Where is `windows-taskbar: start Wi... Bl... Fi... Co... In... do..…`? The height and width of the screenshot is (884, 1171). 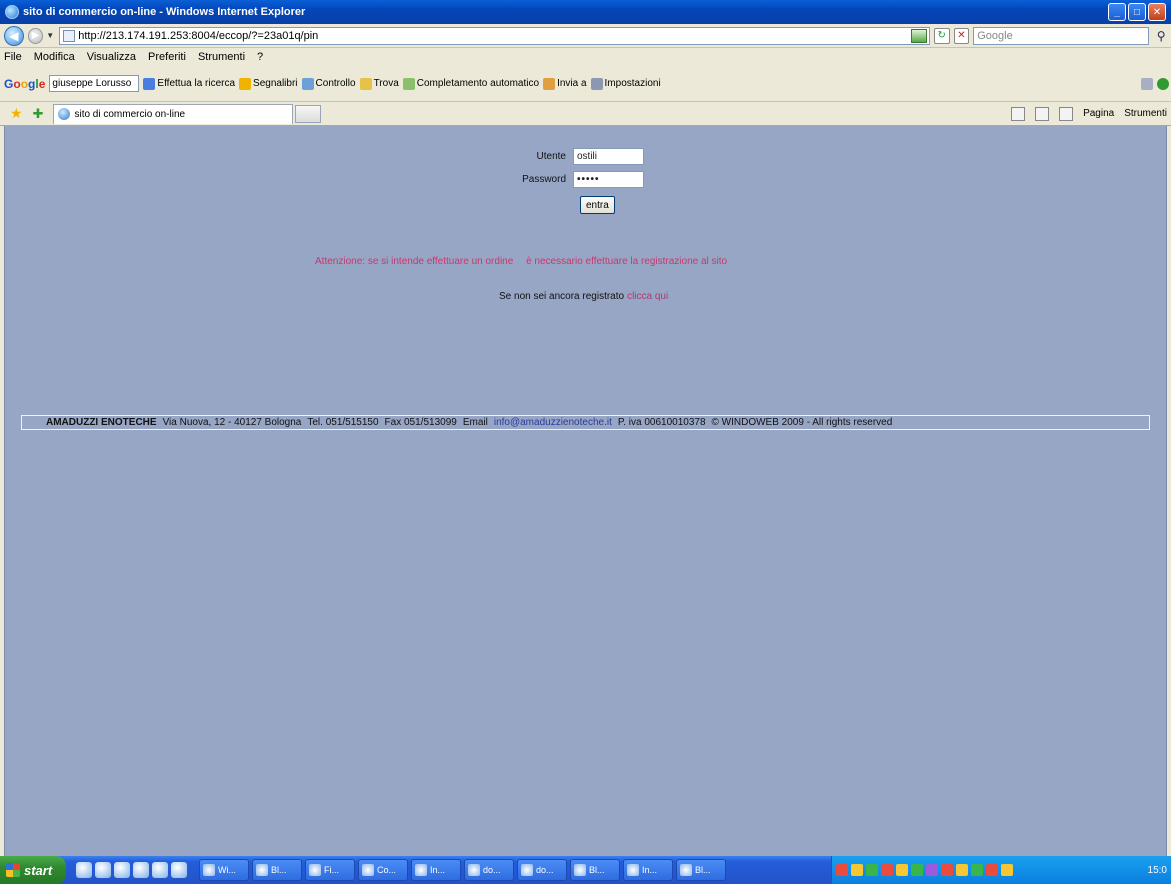
windows-taskbar: start Wi... Bl... Fi... Co... In... do..… is located at coordinates (585, 870).